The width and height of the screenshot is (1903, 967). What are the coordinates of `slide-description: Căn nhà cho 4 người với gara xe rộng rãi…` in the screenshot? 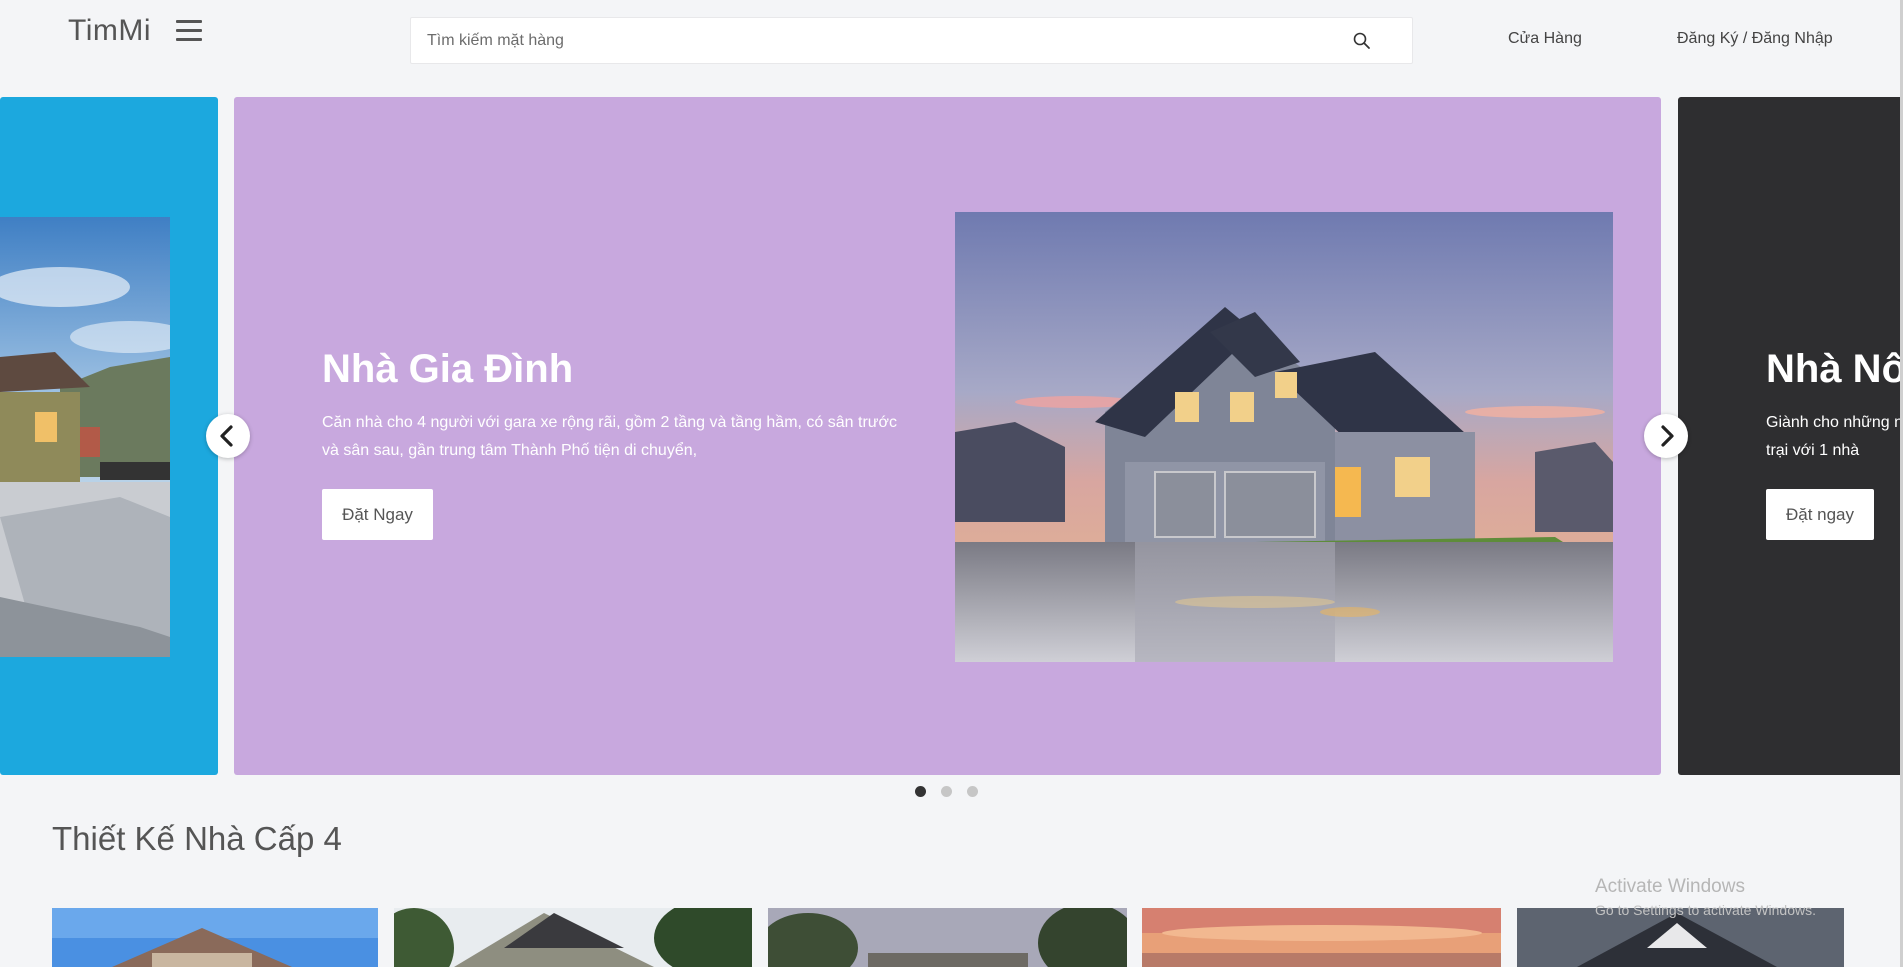 It's located at (609, 436).